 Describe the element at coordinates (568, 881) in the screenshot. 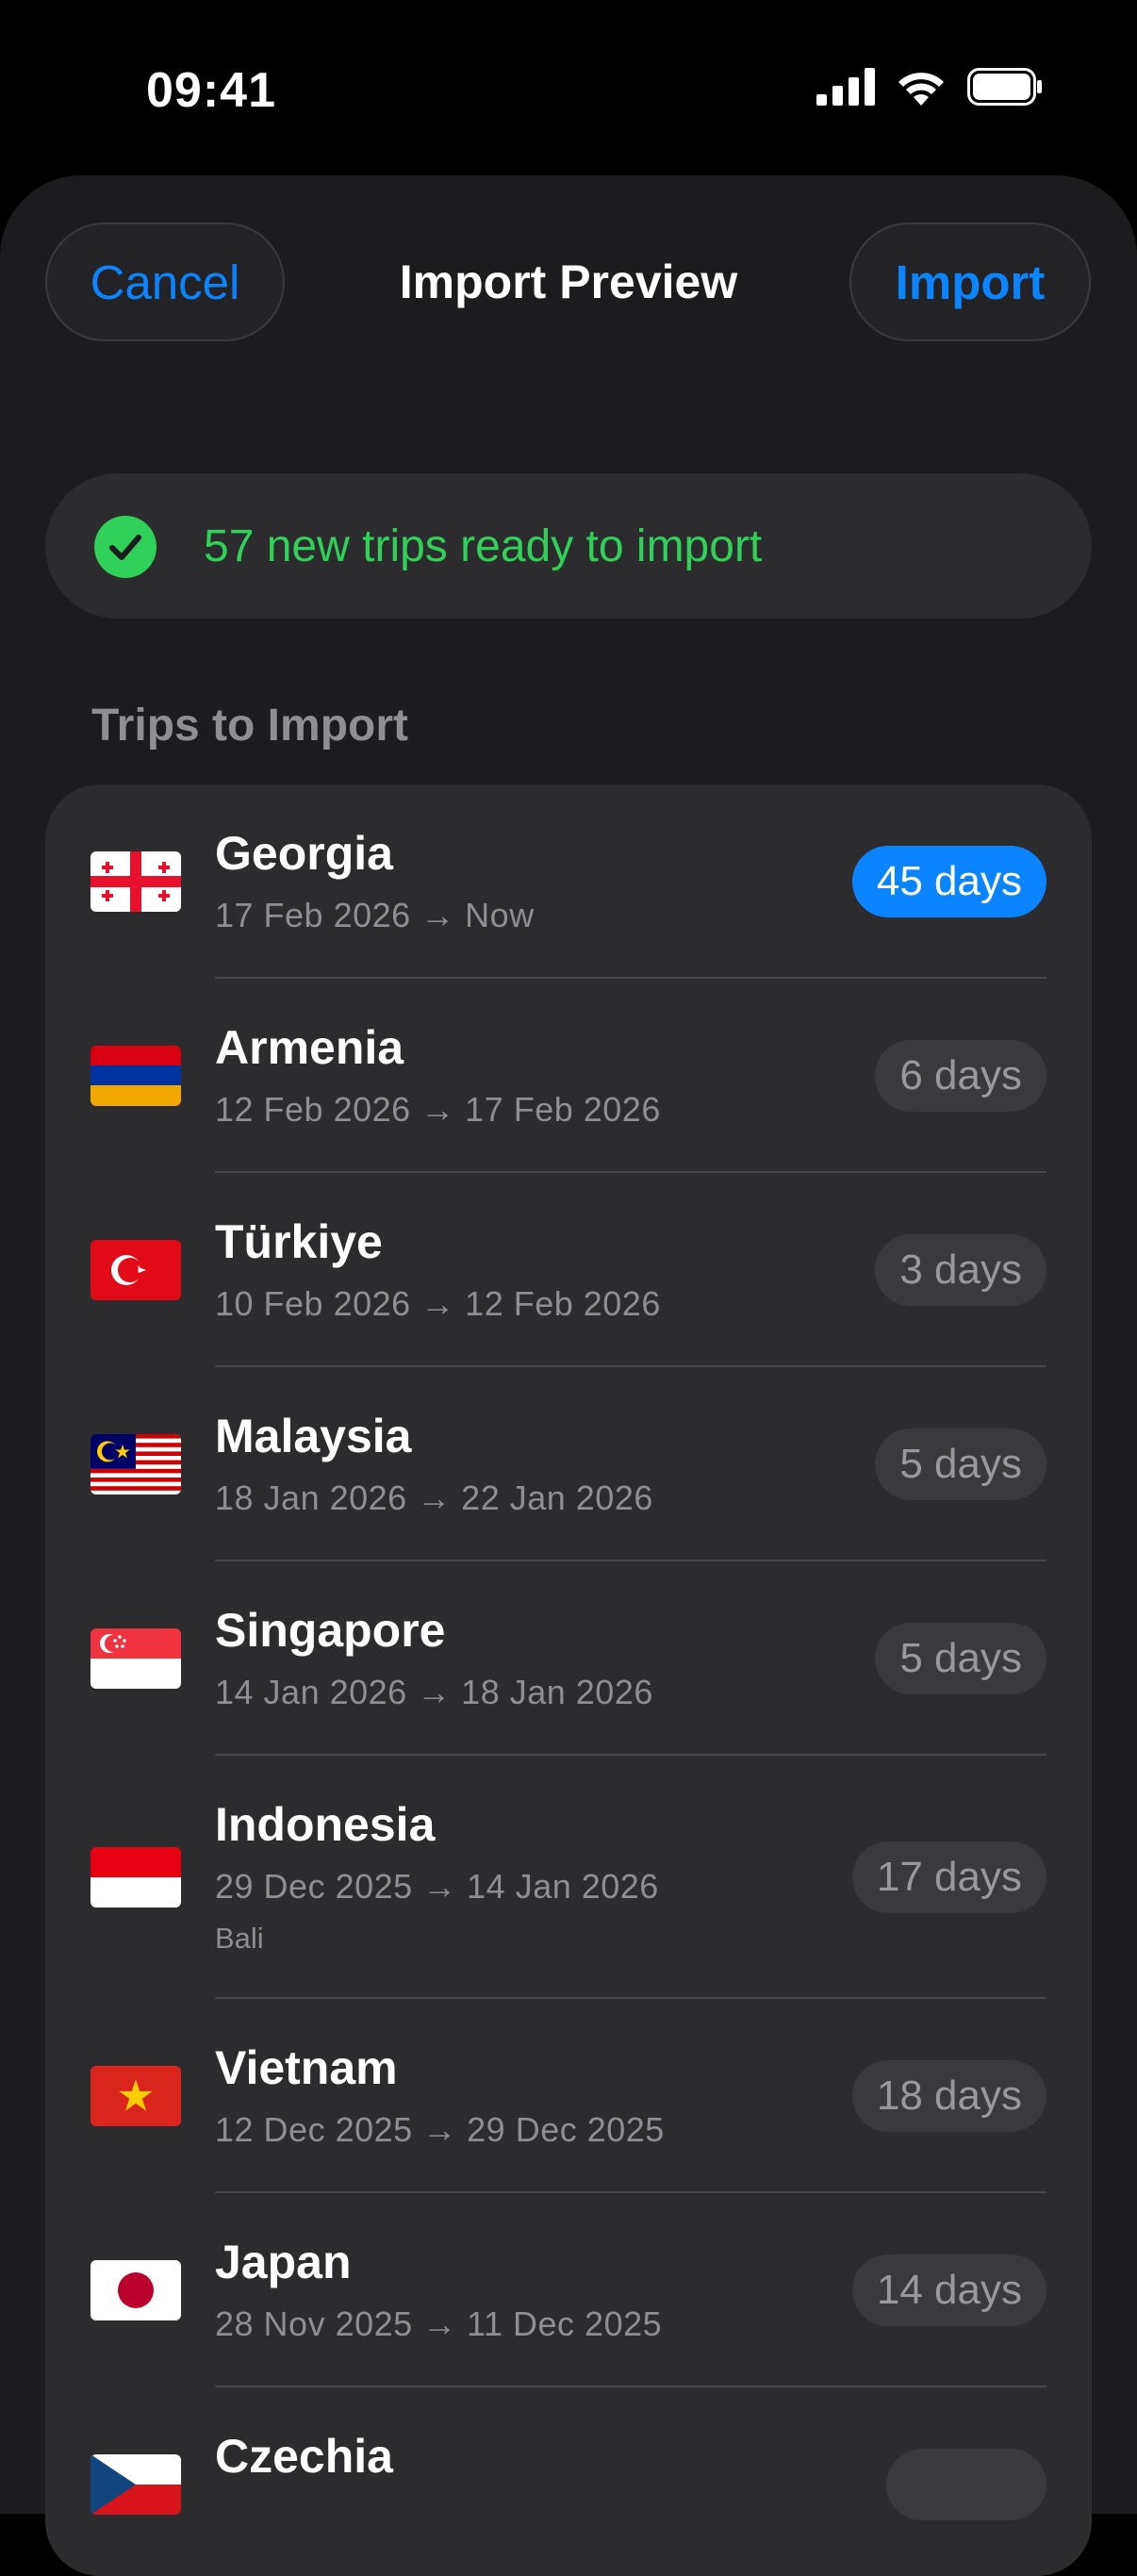

I see `trip-row-georgia: Georgia 17 Feb 2026 → Now 45 days` at that location.